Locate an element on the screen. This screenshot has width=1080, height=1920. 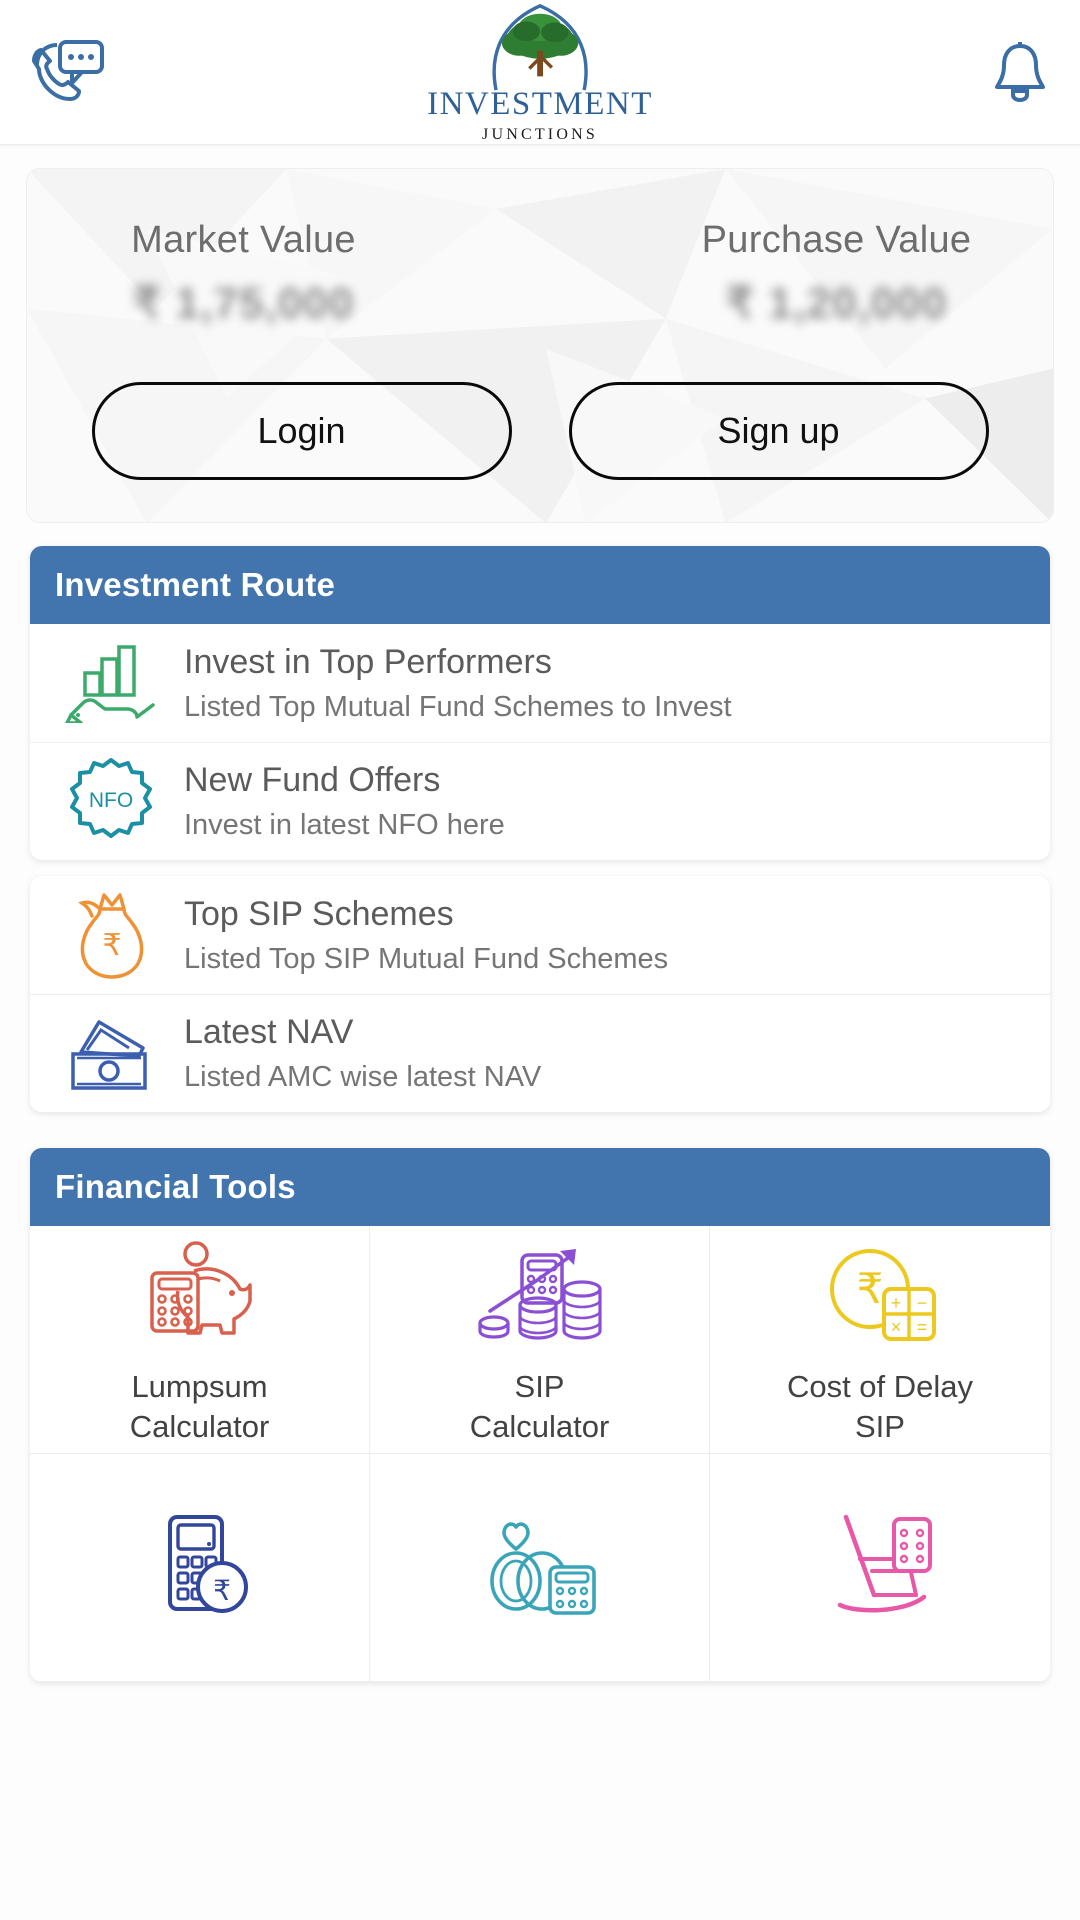
wedding-rings-calculator-icon is located at coordinates (540, 1561).